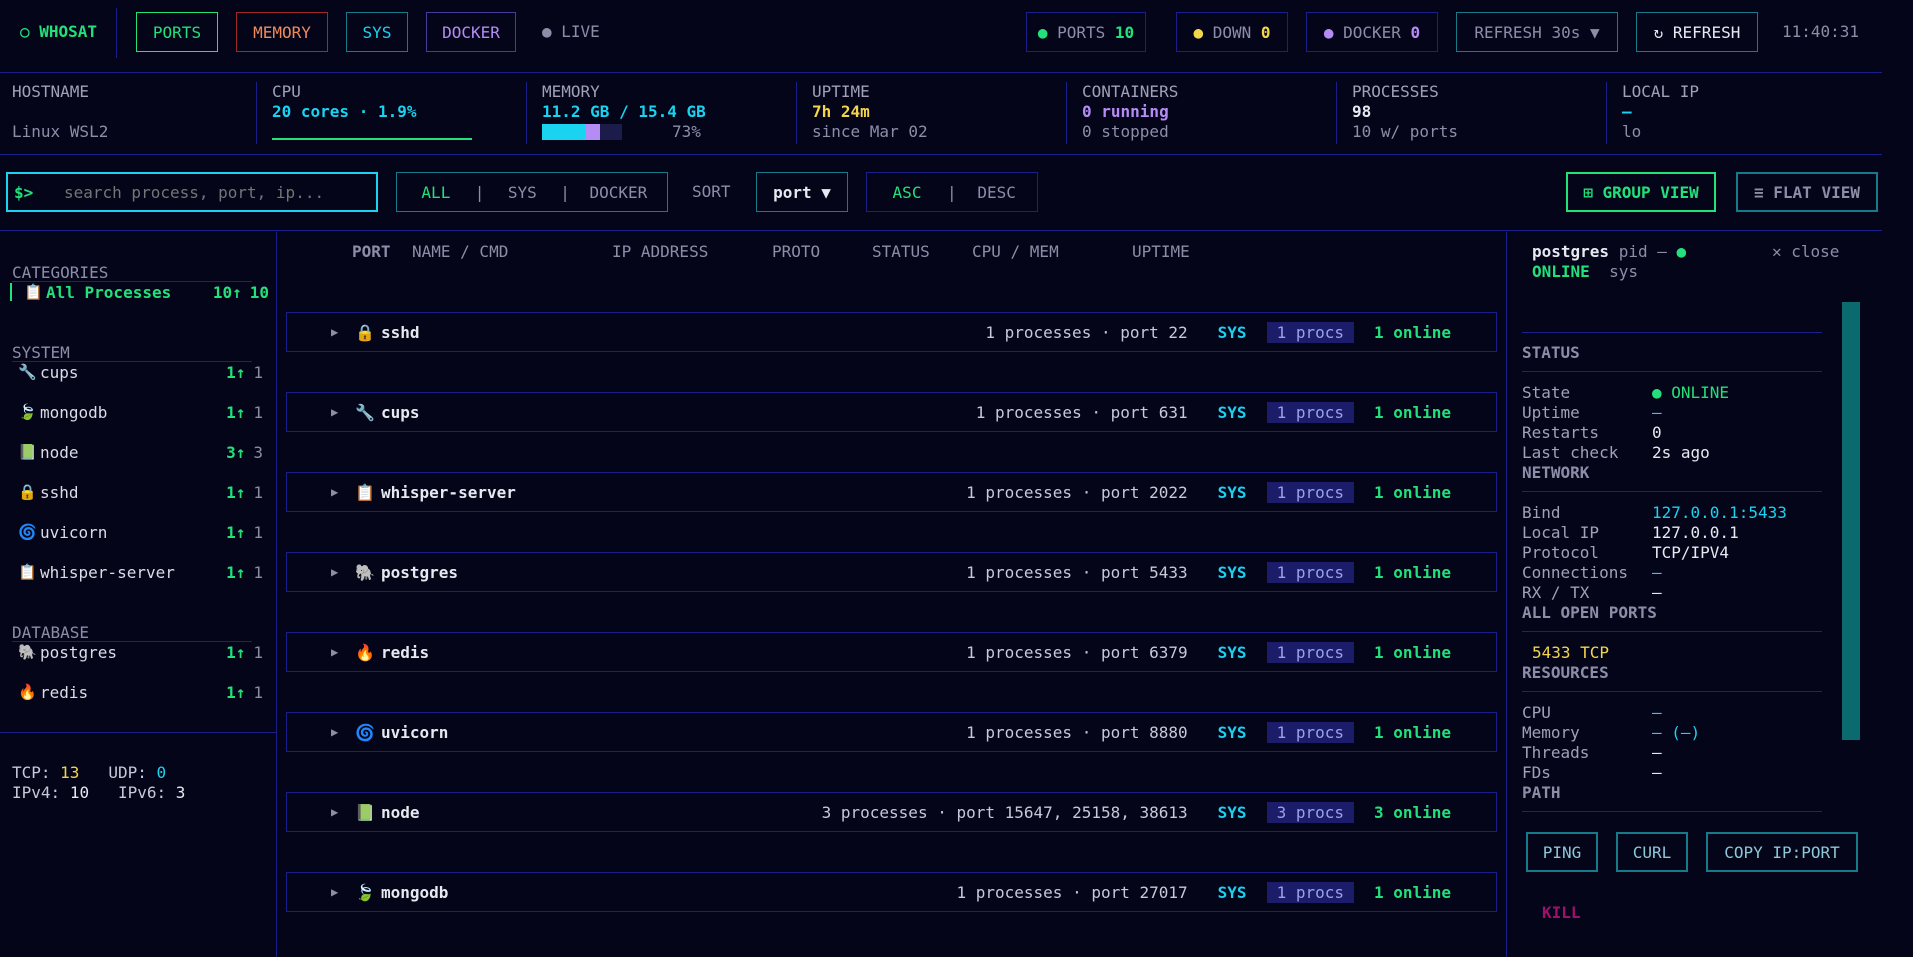 This screenshot has height=957, width=1913. I want to click on stat-label: MEMORY, so click(571, 91).